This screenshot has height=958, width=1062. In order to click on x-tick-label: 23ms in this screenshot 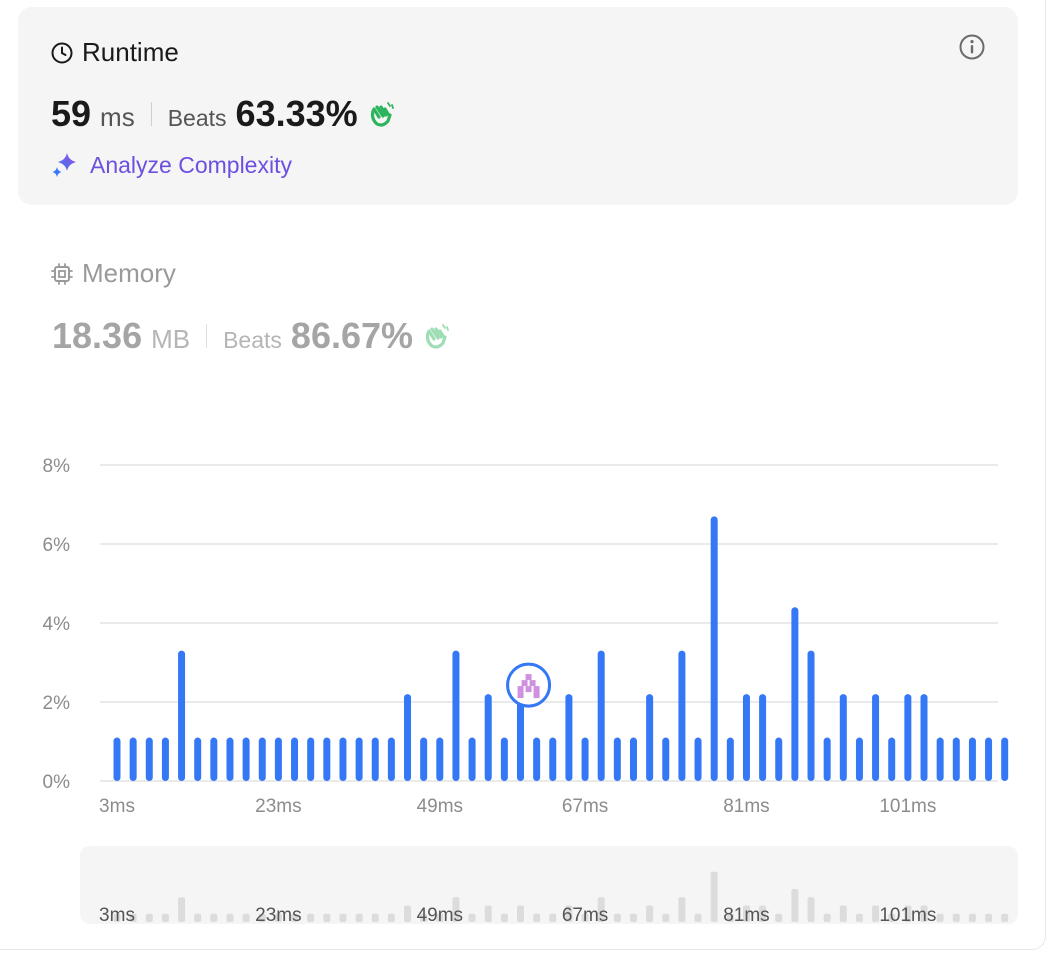, I will do `click(278, 806)`.